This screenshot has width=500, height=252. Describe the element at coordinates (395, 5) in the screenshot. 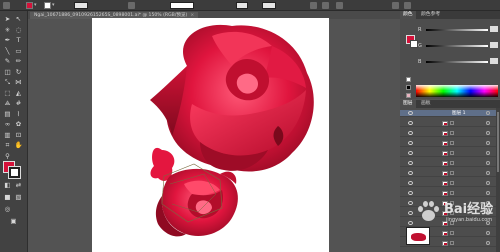

I see `arrange-icon` at that location.